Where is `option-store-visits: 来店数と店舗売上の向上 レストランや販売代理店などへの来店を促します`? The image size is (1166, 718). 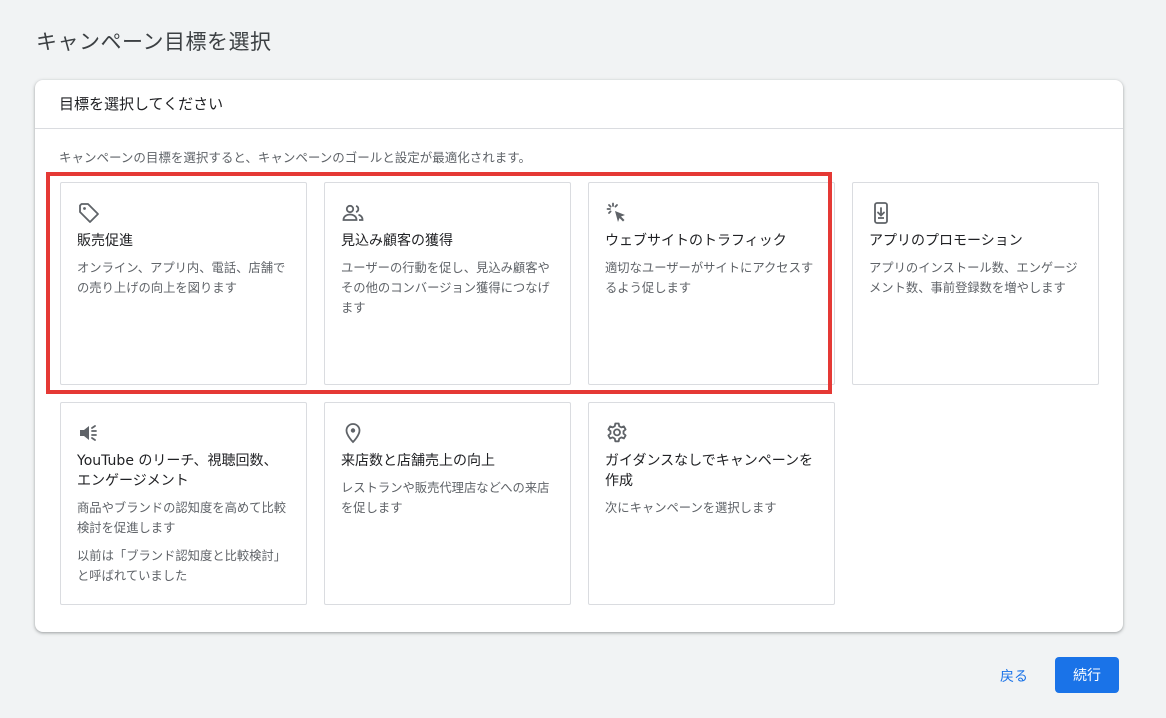
option-store-visits: 来店数と店舗売上の向上 レストランや販売代理店などへの来店を促します is located at coordinates (447, 503).